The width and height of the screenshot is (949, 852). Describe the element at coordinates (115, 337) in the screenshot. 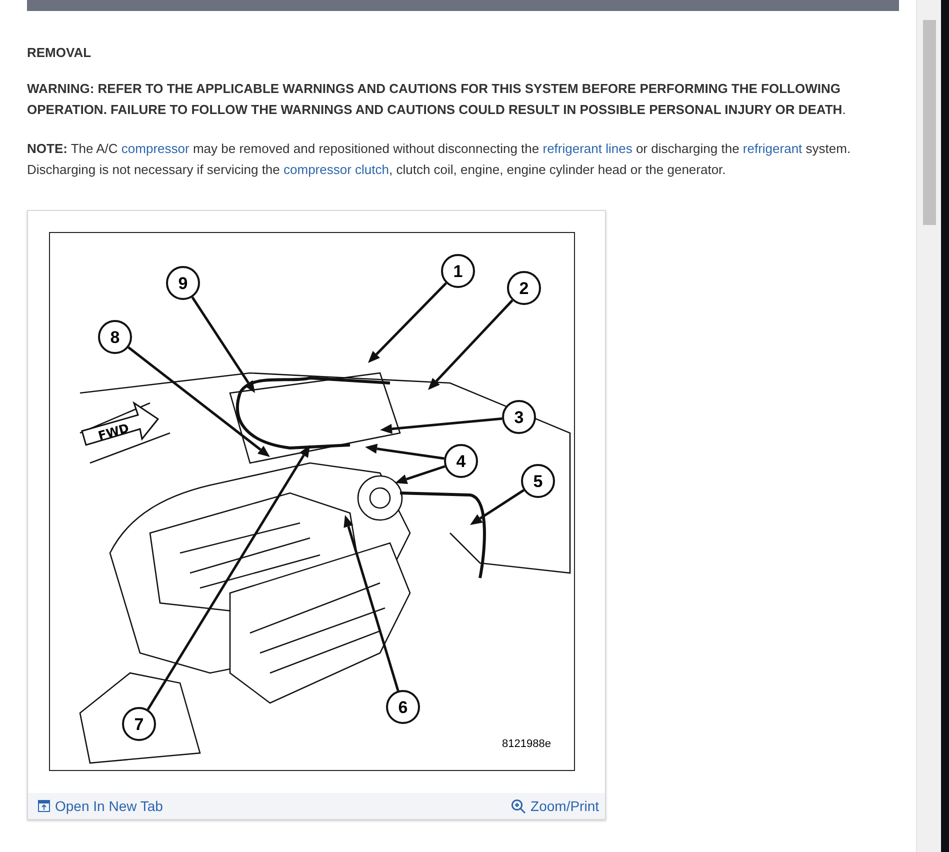

I see `callout-number: 8` at that location.